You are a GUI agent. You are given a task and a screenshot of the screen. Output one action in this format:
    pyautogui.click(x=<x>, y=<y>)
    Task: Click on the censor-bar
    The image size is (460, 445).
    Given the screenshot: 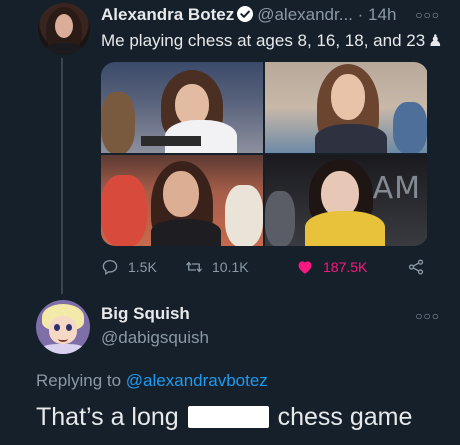 What is the action you would take?
    pyautogui.click(x=228, y=417)
    